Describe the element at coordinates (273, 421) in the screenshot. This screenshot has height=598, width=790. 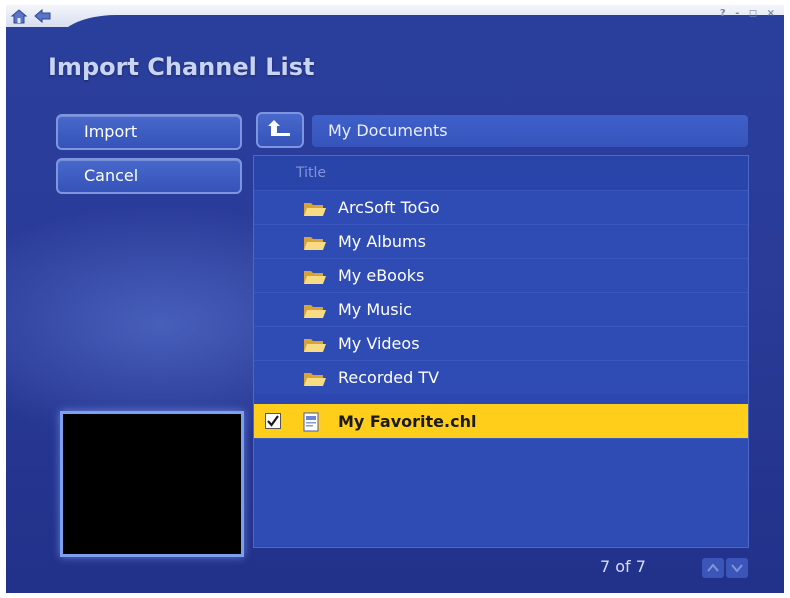
I see `checked-checkbox-icon` at that location.